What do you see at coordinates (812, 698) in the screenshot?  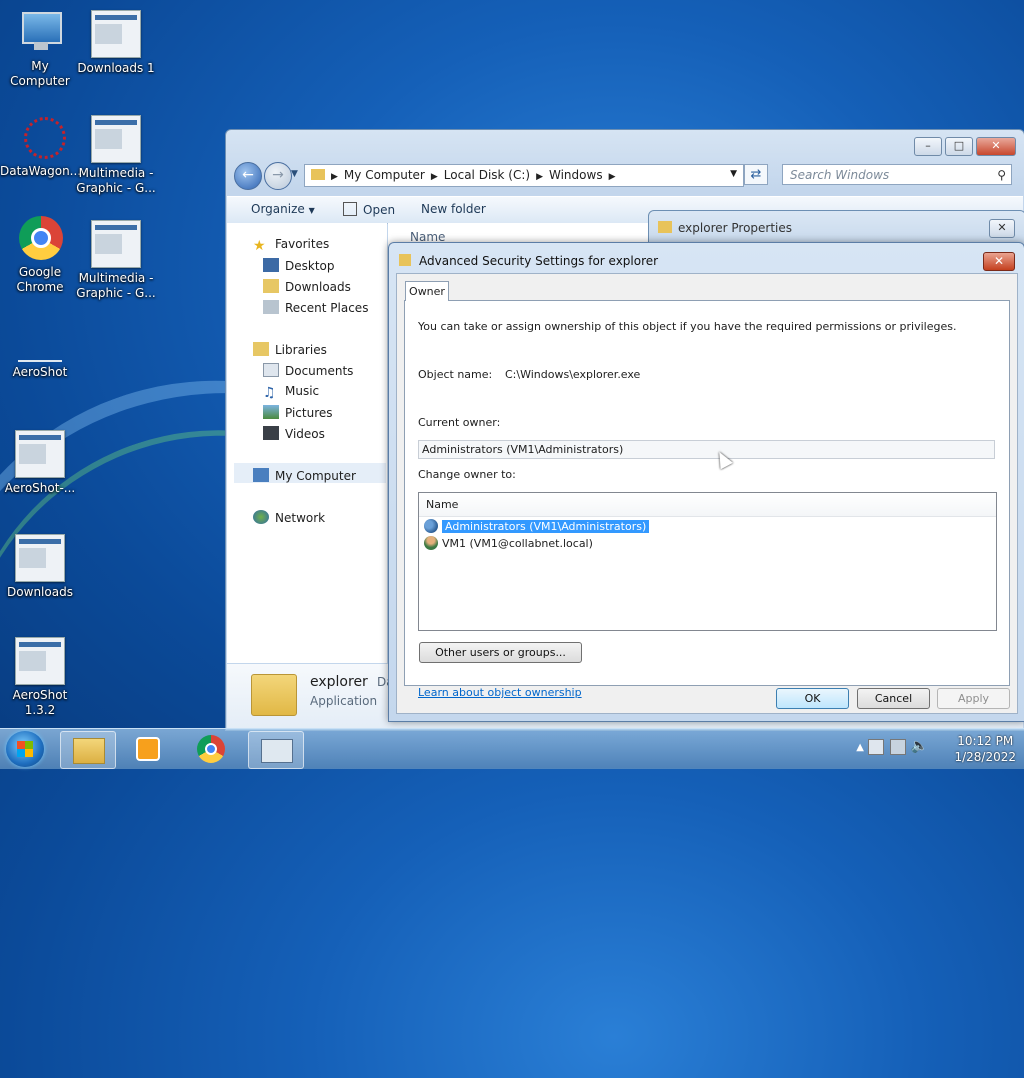 I see `ok-button: OK` at bounding box center [812, 698].